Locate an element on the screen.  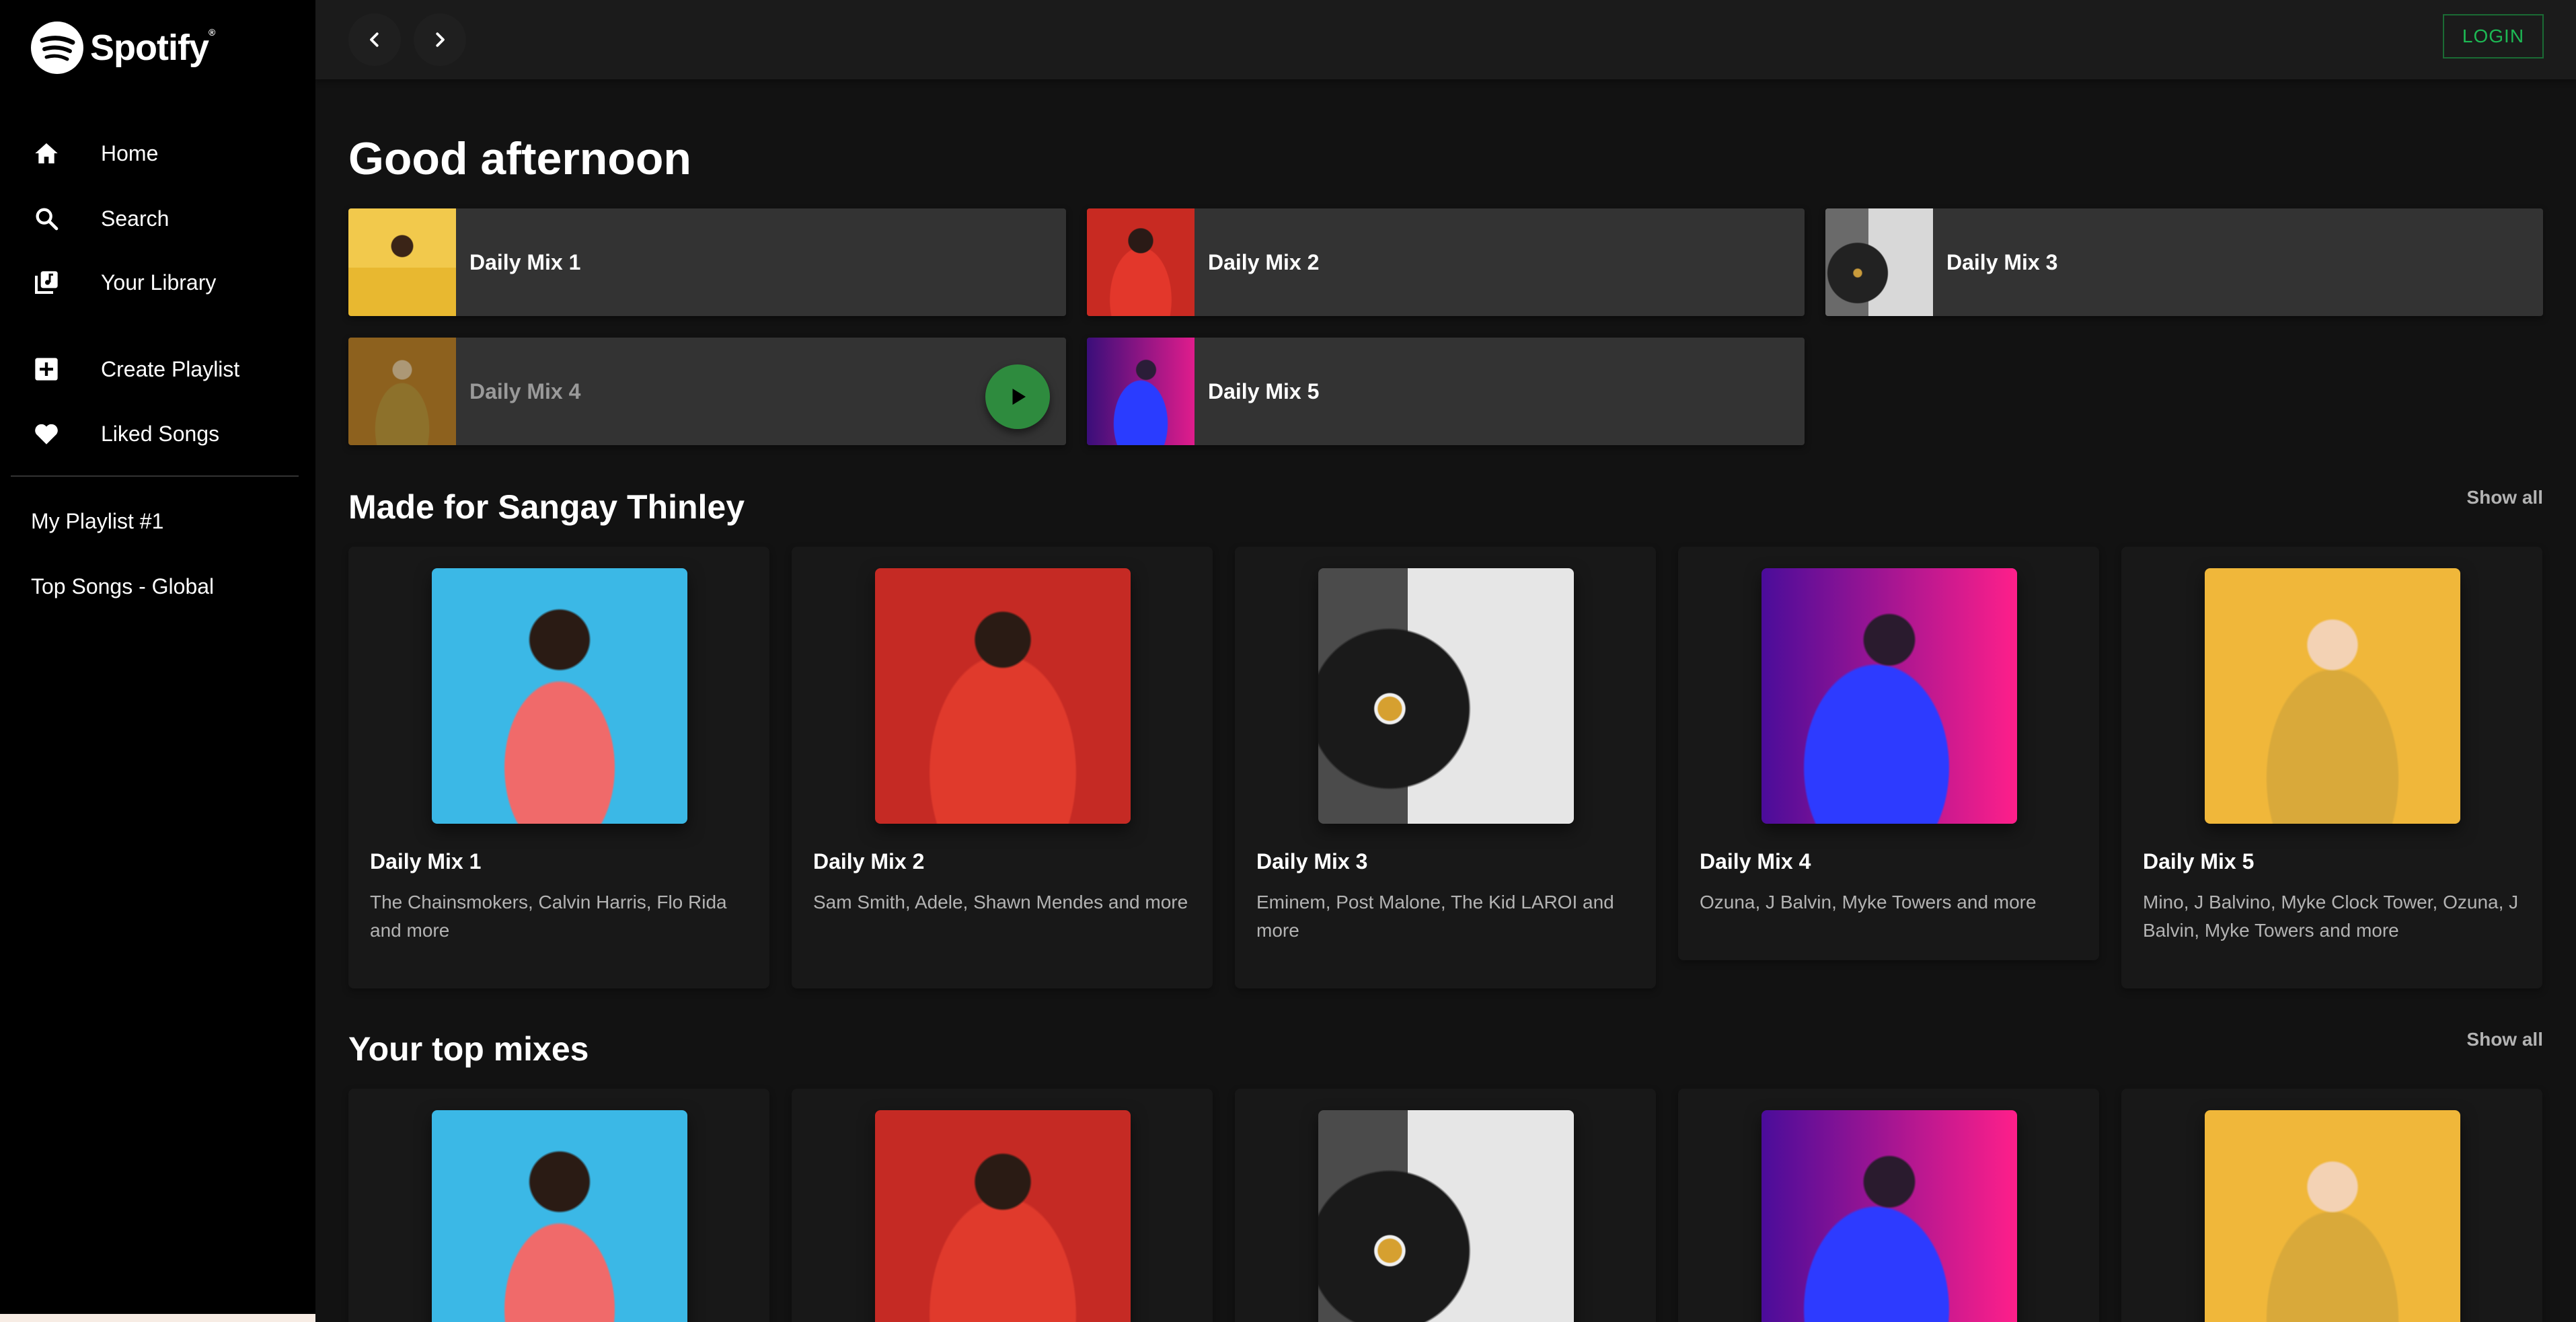
sidebar-item-library: Your Library is located at coordinates (123, 282).